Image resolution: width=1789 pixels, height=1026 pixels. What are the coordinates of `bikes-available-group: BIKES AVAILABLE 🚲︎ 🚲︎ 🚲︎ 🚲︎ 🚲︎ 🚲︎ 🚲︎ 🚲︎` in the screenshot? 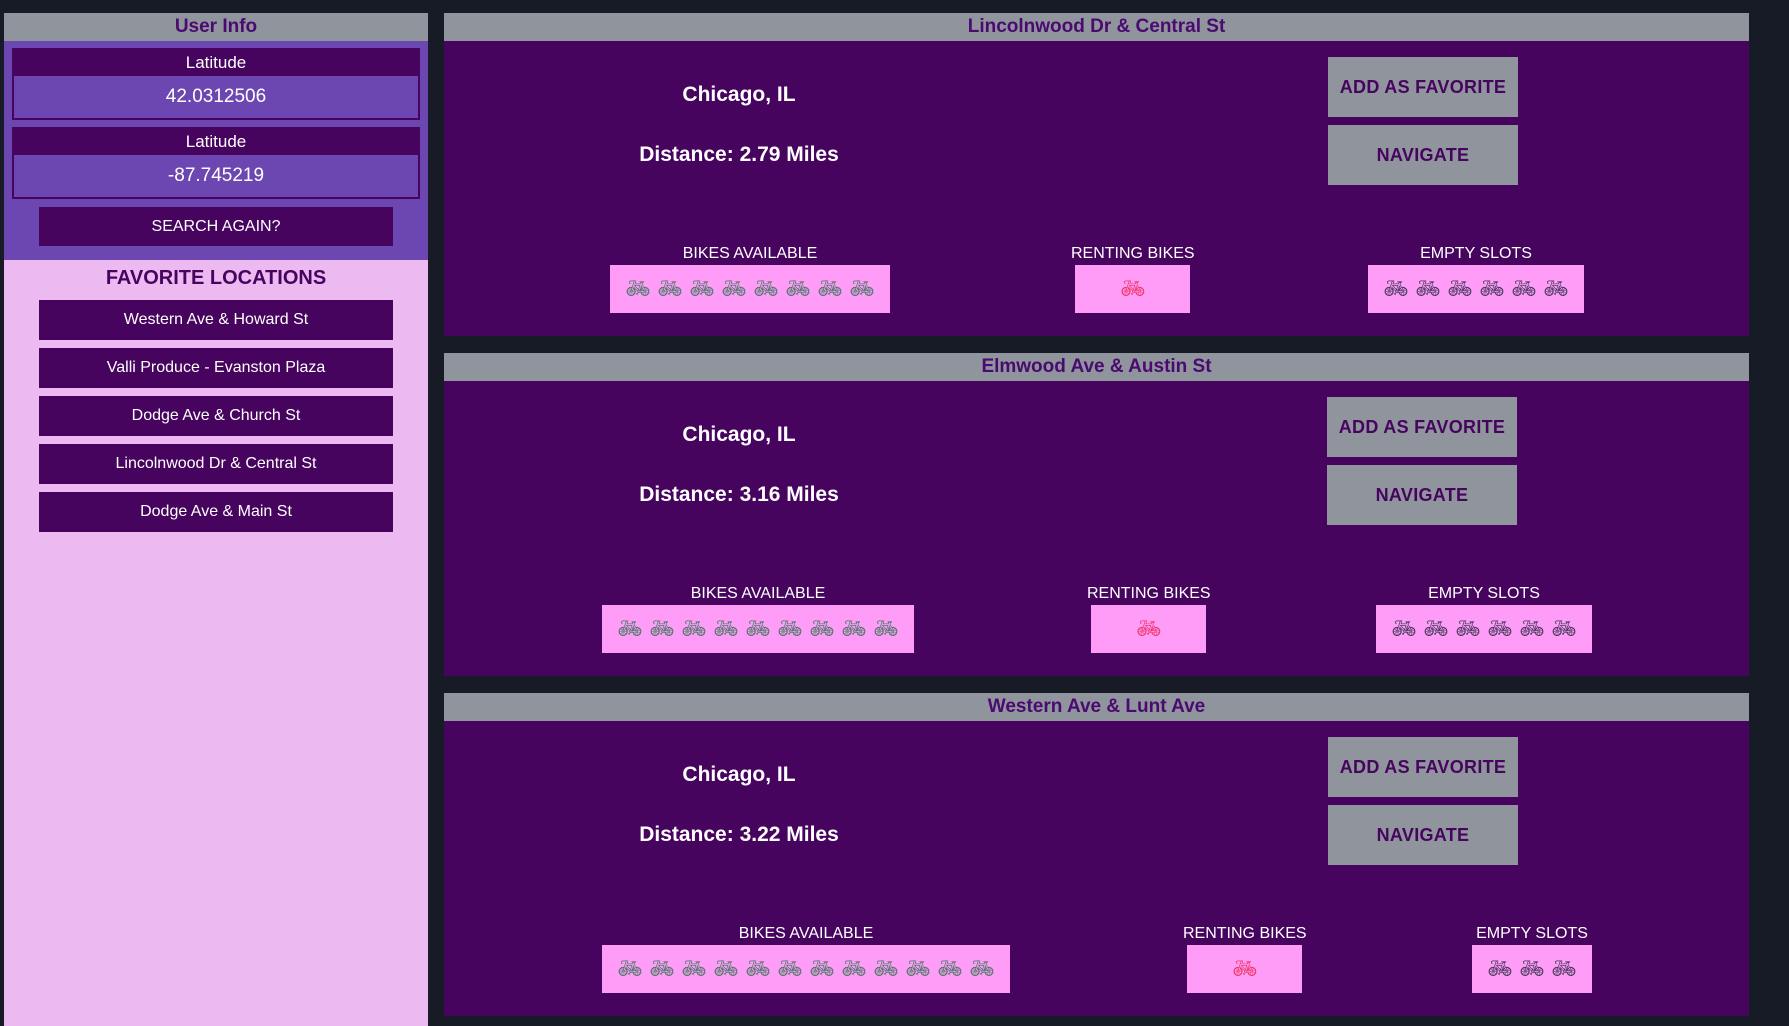 It's located at (750, 278).